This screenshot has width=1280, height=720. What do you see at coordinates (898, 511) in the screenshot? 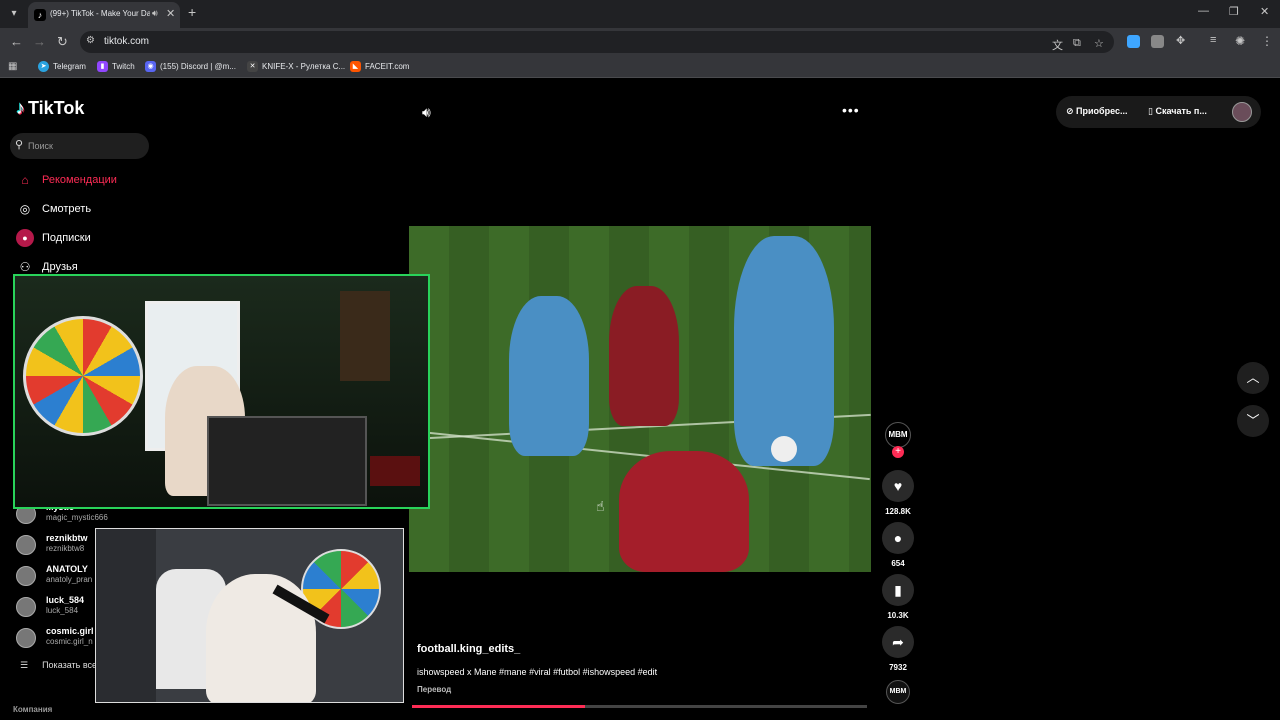
I see `like-count: 128.8K` at bounding box center [898, 511].